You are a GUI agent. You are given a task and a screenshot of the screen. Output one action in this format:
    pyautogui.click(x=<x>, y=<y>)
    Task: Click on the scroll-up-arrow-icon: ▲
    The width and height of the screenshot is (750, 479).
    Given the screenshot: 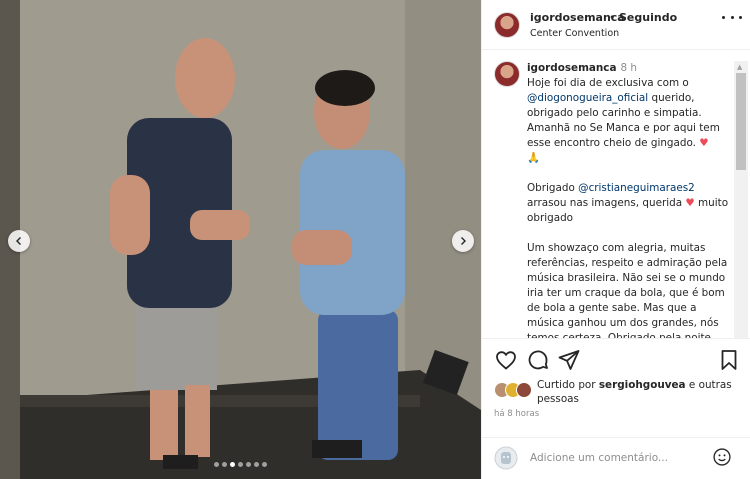 What is the action you would take?
    pyautogui.click(x=739, y=67)
    